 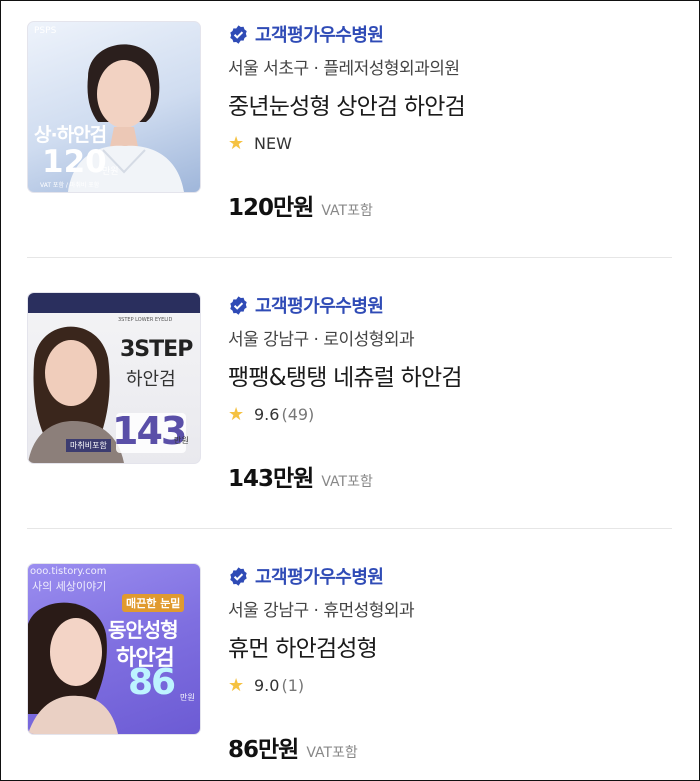 What do you see at coordinates (70, 135) in the screenshot?
I see `thumb-headline: 상·하안검` at bounding box center [70, 135].